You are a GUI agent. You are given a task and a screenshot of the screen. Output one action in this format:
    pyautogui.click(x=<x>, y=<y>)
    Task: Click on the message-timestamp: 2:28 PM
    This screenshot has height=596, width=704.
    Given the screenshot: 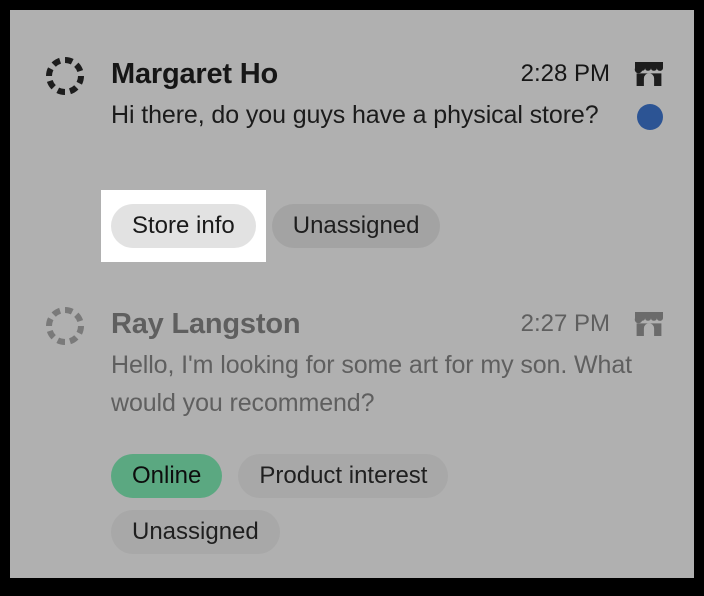 What is the action you would take?
    pyautogui.click(x=565, y=73)
    